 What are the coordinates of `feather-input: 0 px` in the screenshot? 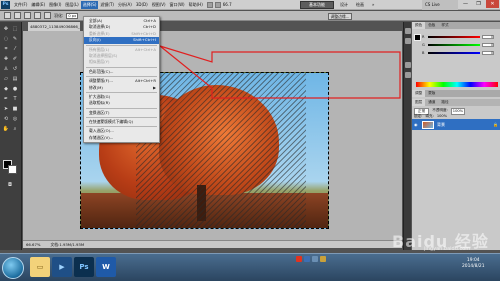 It's located at (72, 15).